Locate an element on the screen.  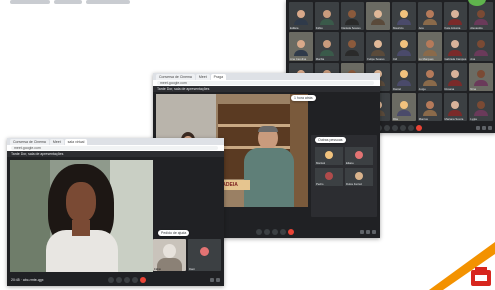
participant-tile: Jorge is located at coordinates (429, 76).